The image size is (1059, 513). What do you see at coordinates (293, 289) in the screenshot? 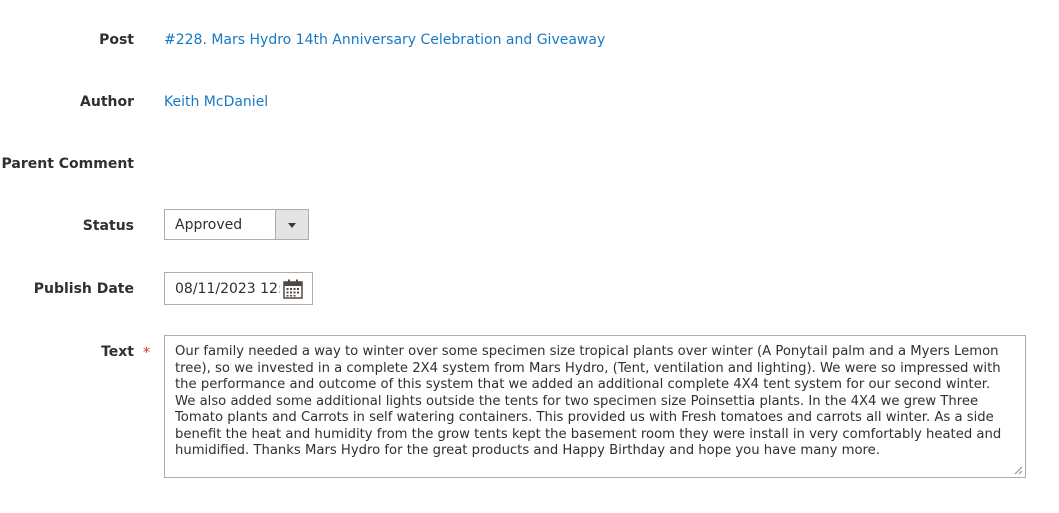
I see `calendar-icon` at bounding box center [293, 289].